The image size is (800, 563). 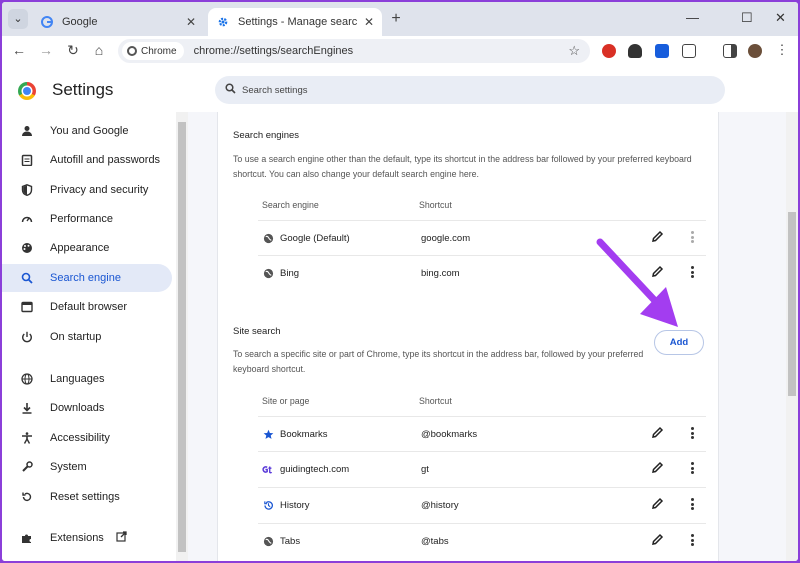 I want to click on site-shortcut: @tabs, so click(x=435, y=541).